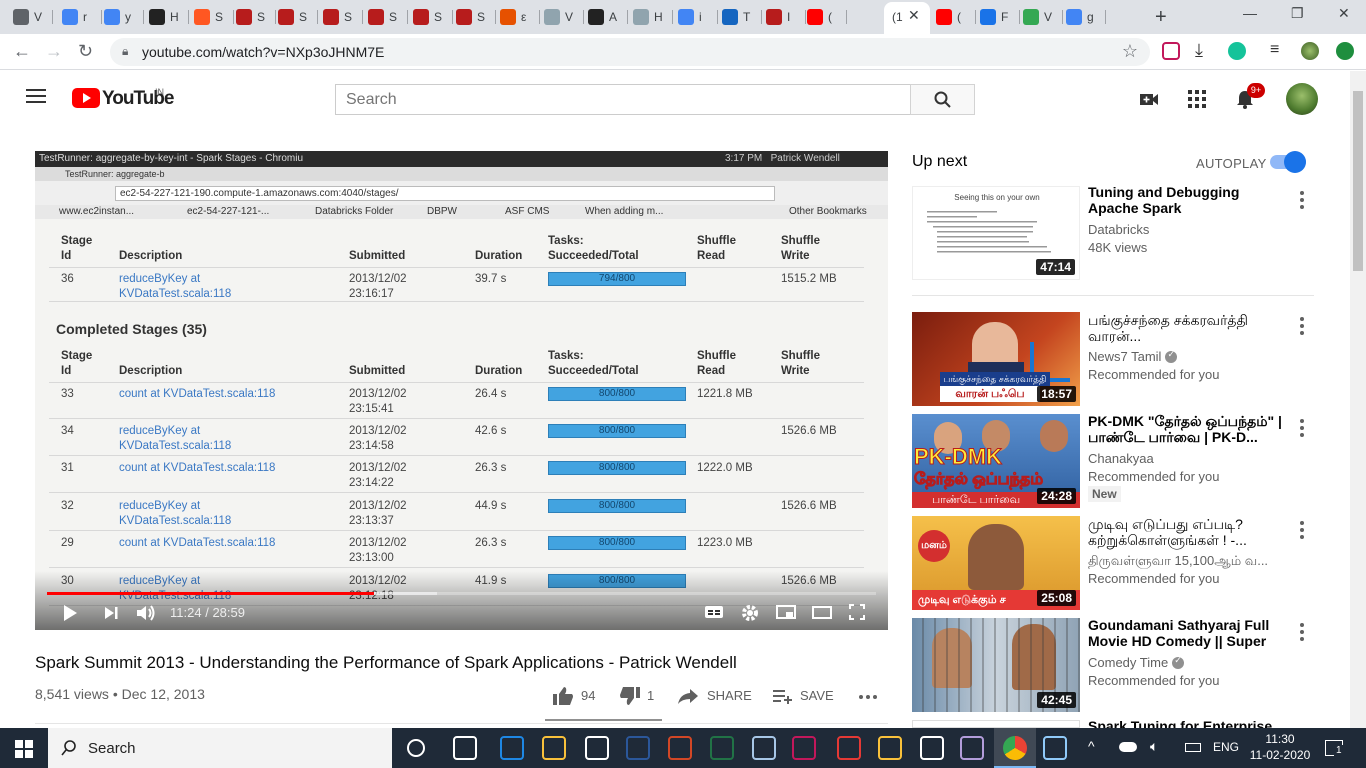  I want to click on dislike-icon, so click(630, 696).